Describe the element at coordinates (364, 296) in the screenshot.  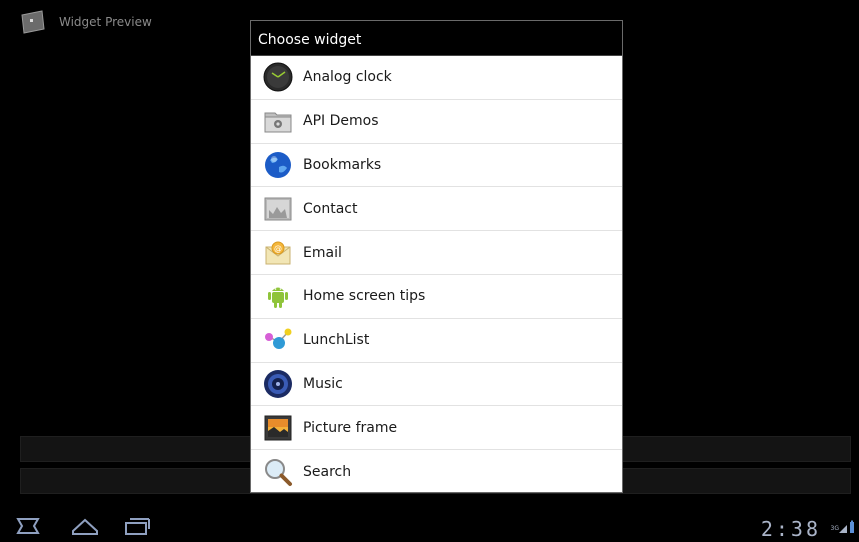
I see `widget-item-label: Home screen tips` at that location.